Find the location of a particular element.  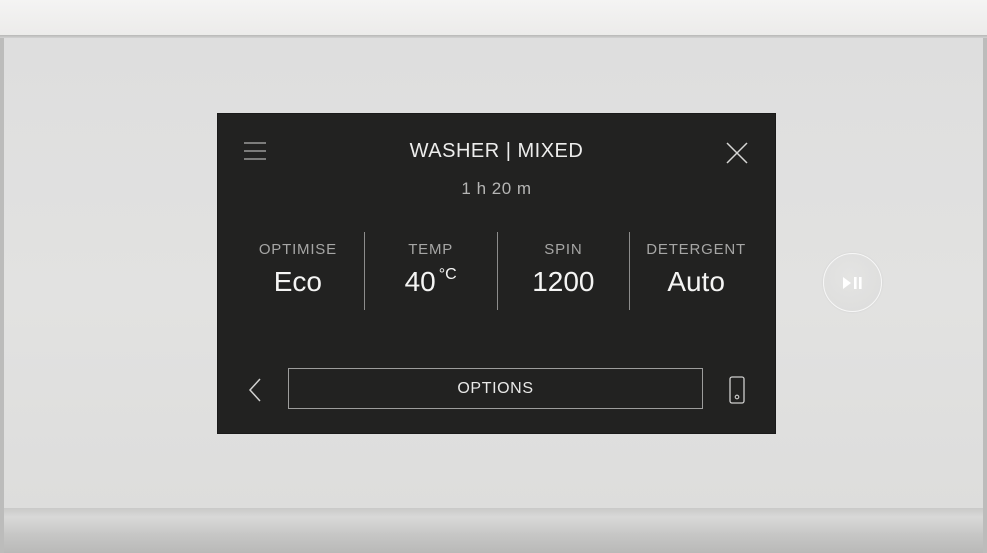

setting-value-number: Eco is located at coordinates (297, 281).